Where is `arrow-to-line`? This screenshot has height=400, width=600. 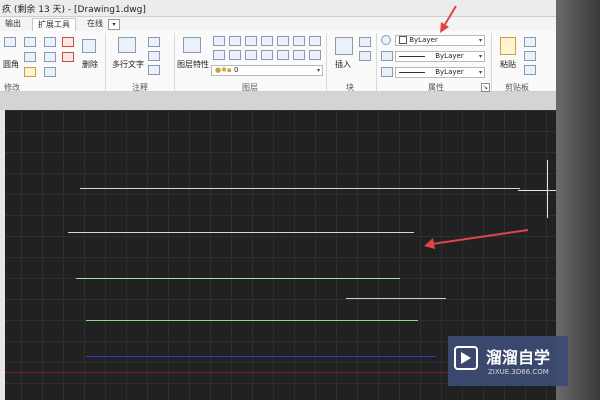 arrow-to-line is located at coordinates (480, 237).